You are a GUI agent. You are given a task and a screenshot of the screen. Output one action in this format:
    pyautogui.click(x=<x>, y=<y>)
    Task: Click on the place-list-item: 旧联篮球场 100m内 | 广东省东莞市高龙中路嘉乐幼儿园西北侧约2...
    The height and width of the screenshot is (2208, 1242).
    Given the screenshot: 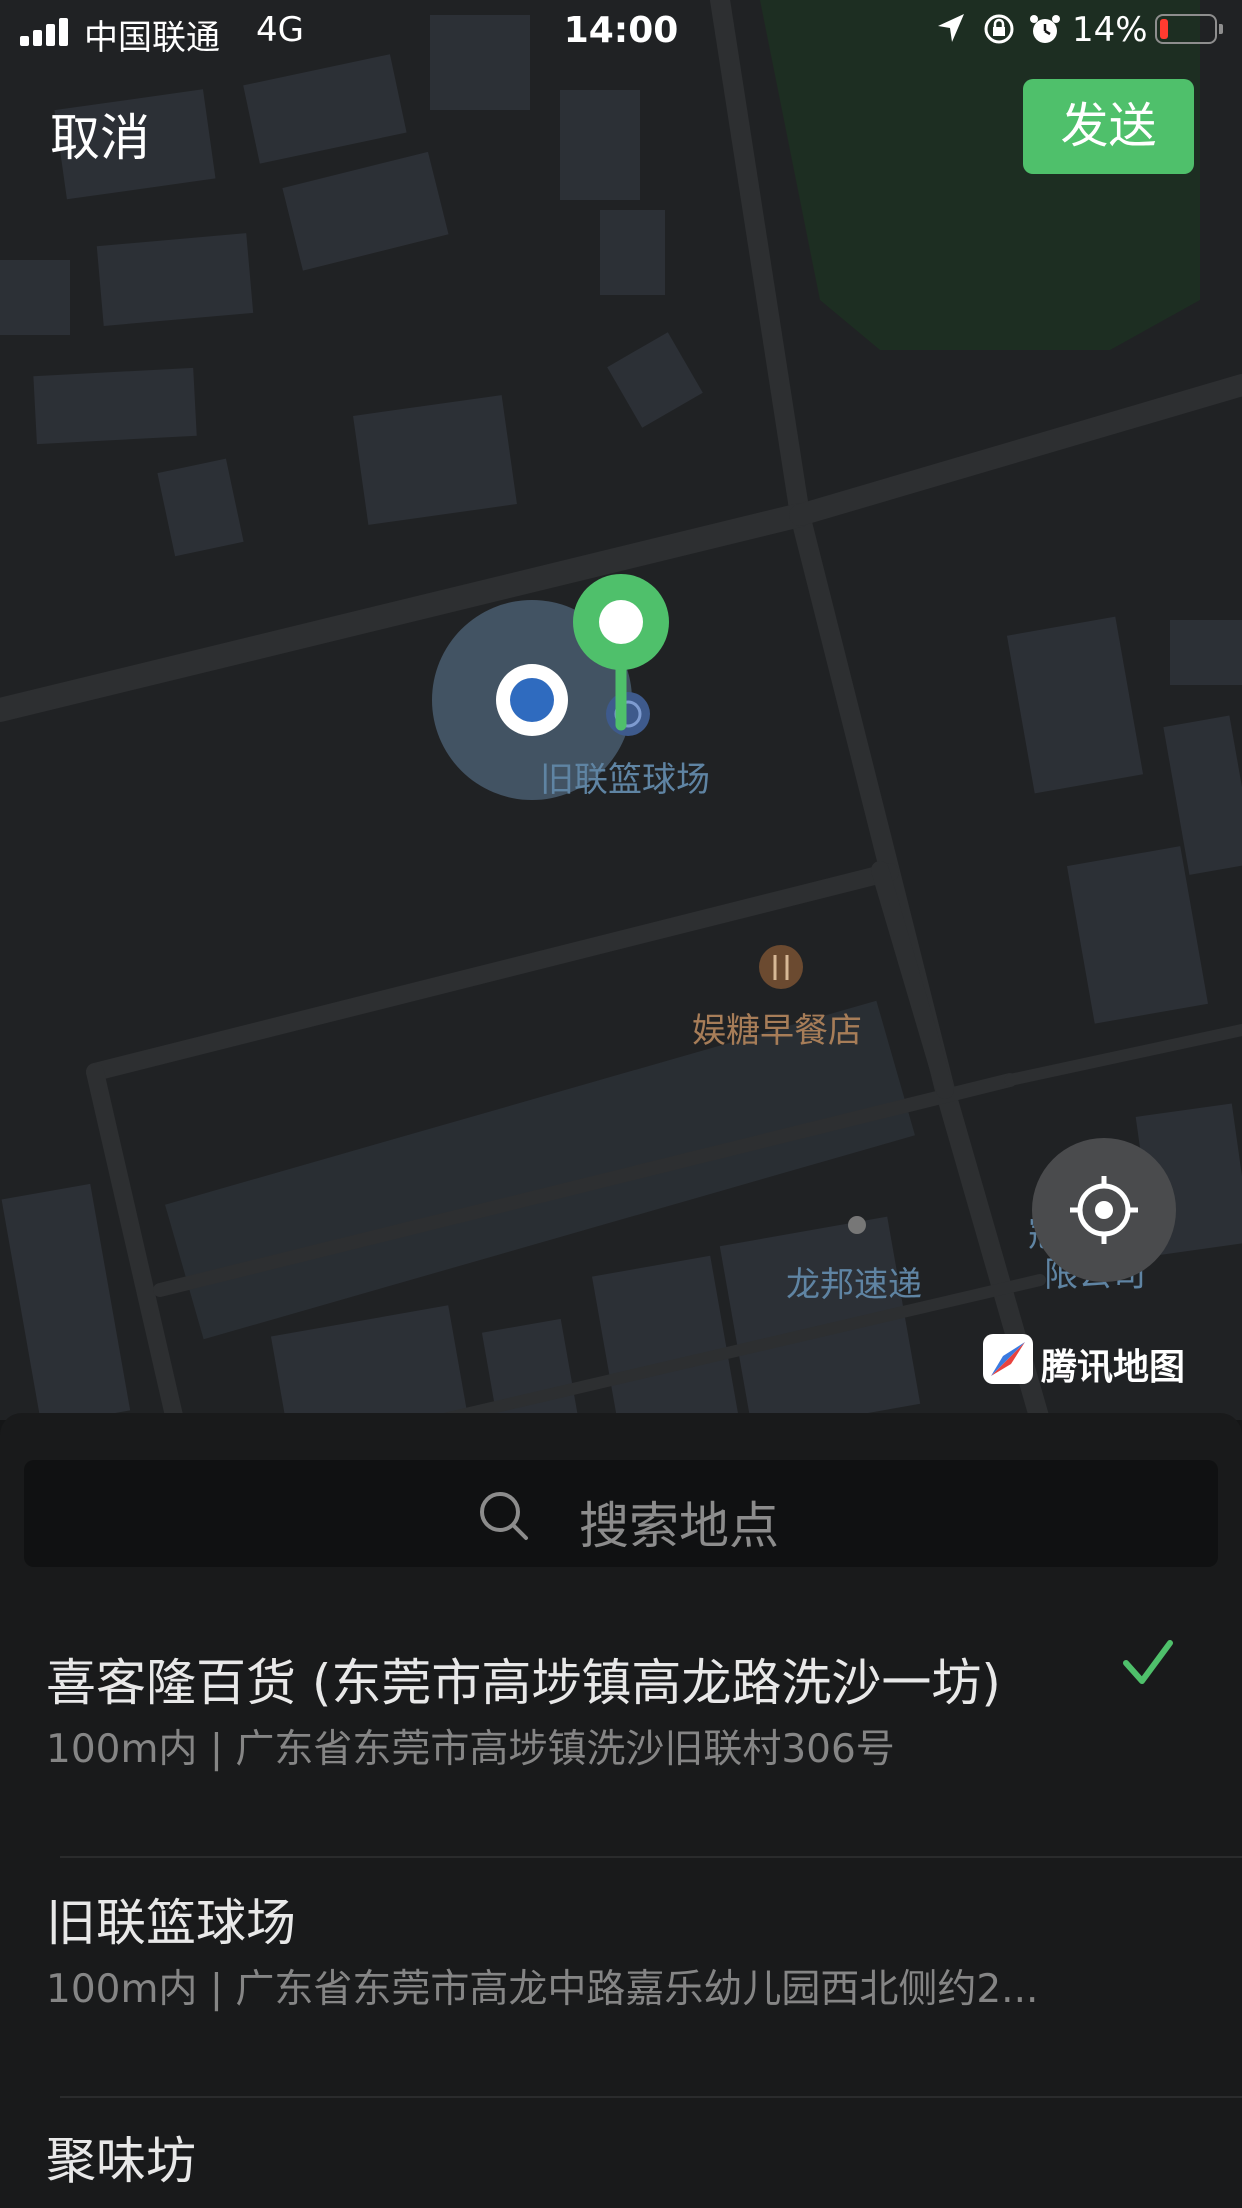 What is the action you would take?
    pyautogui.click(x=621, y=1968)
    